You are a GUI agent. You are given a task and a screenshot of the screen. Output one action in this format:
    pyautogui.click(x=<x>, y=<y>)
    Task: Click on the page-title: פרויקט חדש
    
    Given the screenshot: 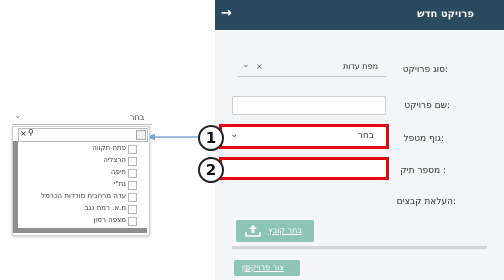 What is the action you would take?
    pyautogui.click(x=445, y=14)
    